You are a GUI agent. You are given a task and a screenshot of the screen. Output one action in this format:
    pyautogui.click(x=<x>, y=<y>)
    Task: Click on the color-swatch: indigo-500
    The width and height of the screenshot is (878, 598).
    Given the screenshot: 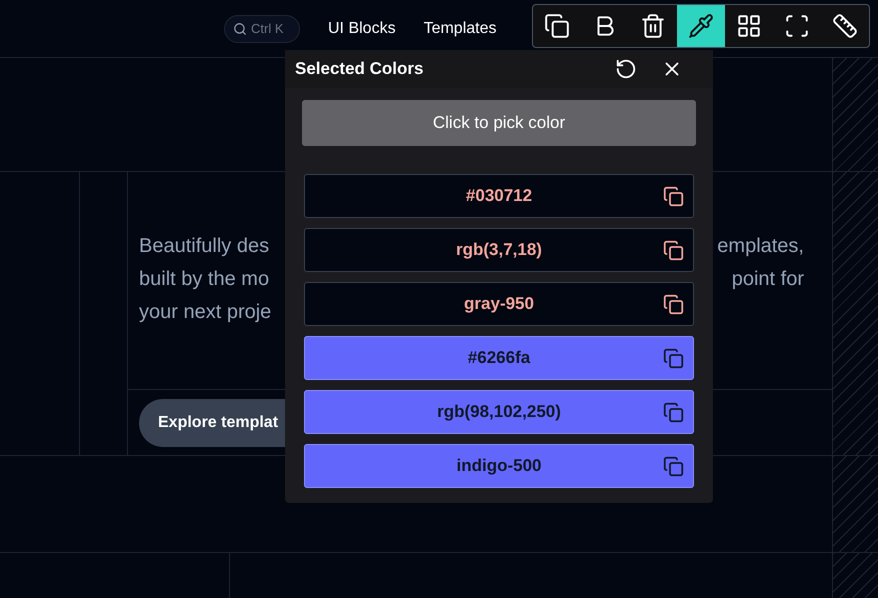 What is the action you would take?
    pyautogui.click(x=499, y=466)
    